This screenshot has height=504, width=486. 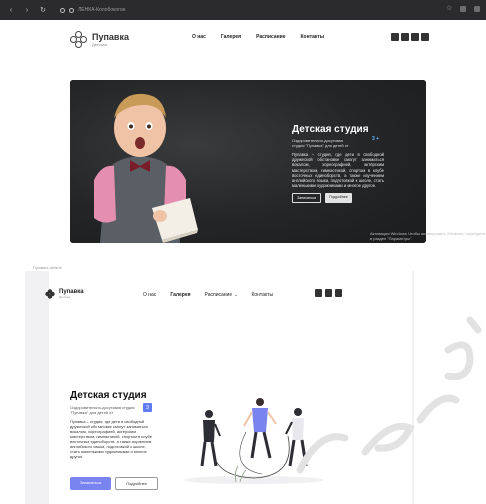 What do you see at coordinates (240, 10) in the screenshot?
I see `address-bar: ЛЕНКА-Колобокогое` at bounding box center [240, 10].